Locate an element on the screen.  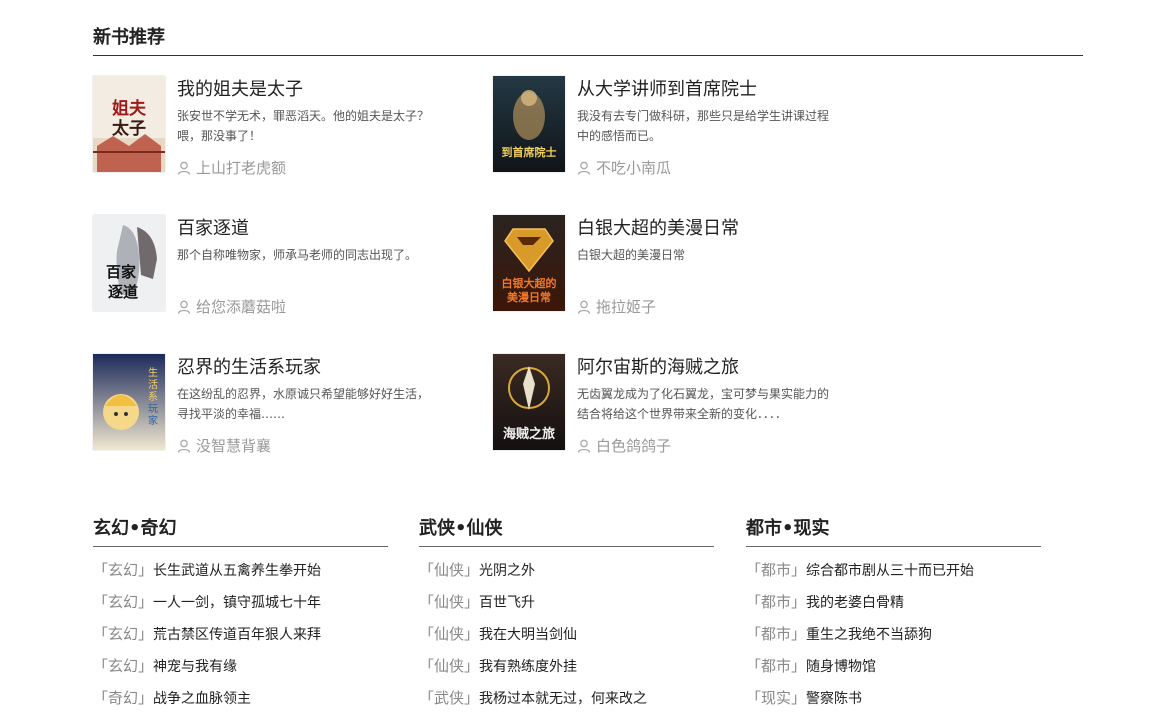
book-description: 无齿翼龙成为了化石翼龙，宝可梦与果实能力的结合将给这个世界带来全新的变化．．．． is located at coordinates (703, 404).